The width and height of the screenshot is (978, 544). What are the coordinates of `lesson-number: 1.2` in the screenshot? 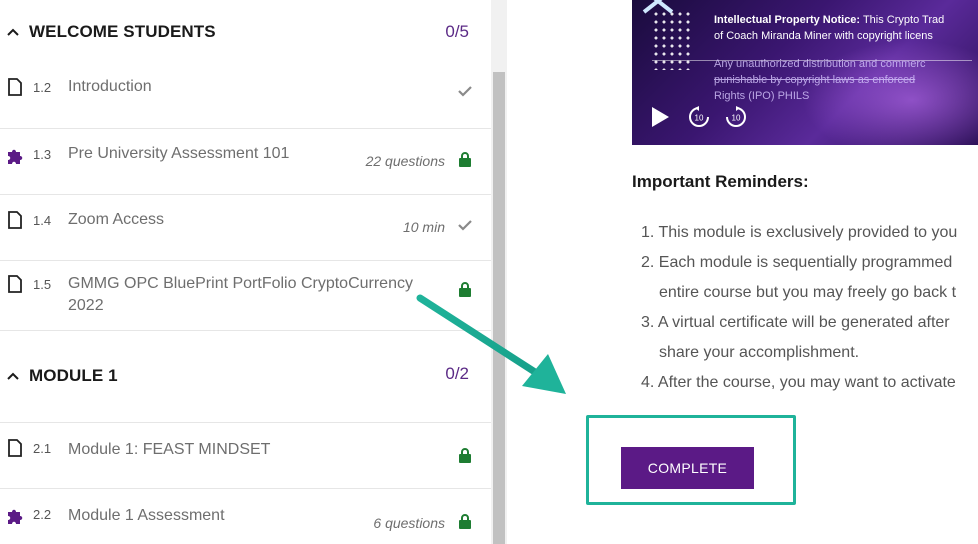 It's located at (42, 87).